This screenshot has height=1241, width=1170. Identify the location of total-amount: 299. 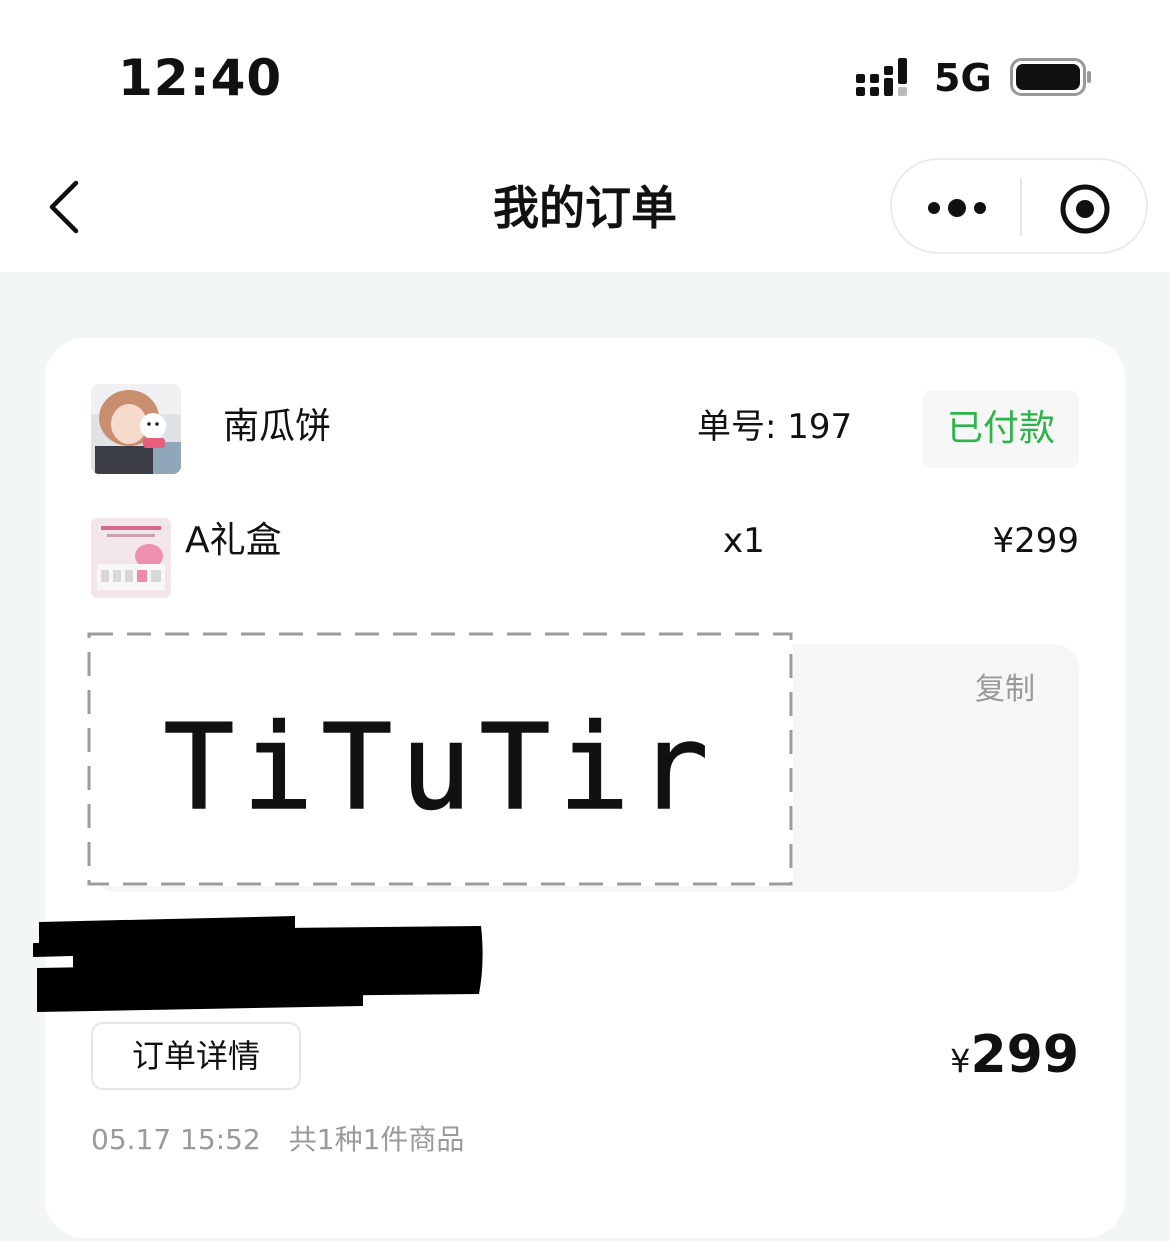
(1024, 1055).